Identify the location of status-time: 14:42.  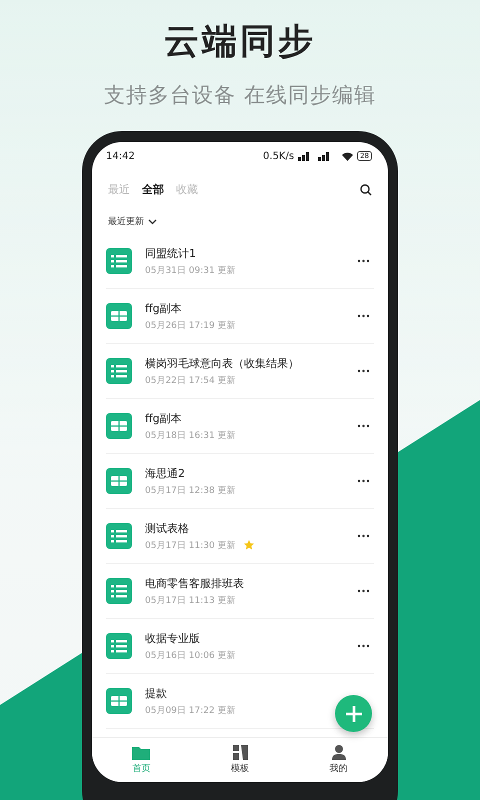
(120, 156).